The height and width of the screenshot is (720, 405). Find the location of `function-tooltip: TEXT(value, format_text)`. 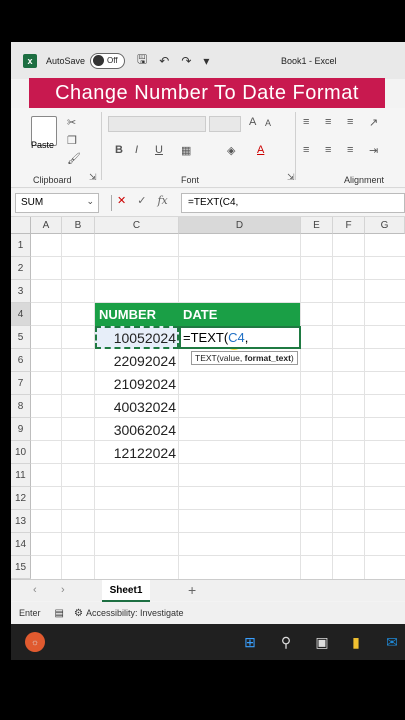

function-tooltip: TEXT(value, format_text) is located at coordinates (244, 358).